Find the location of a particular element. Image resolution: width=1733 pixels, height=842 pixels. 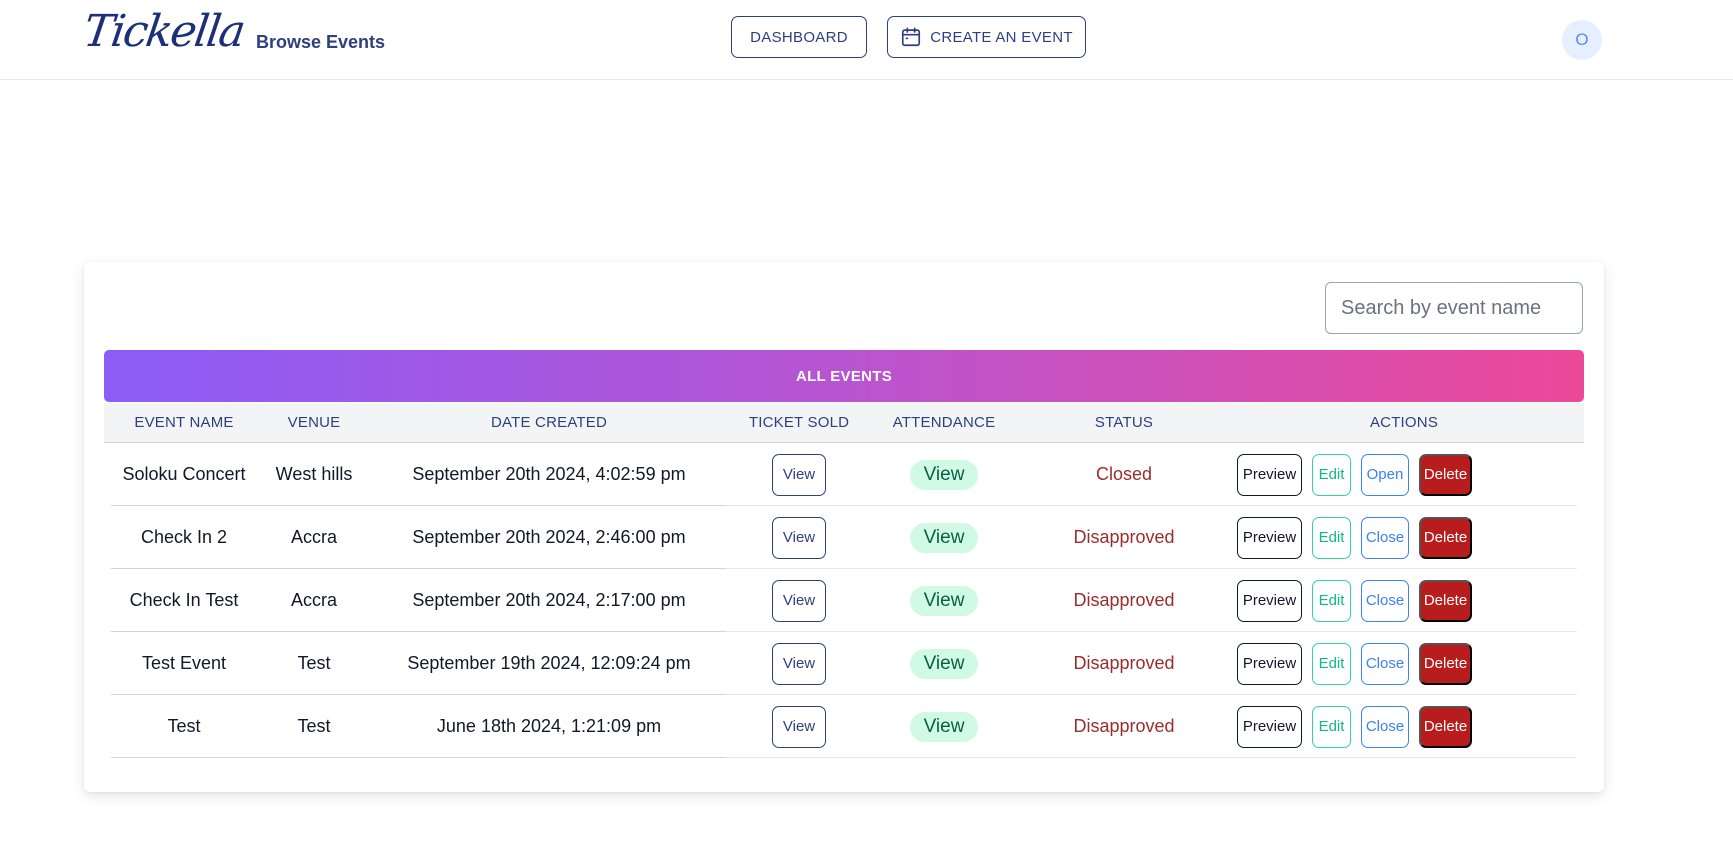

column-header-actions: ACTIONS is located at coordinates (1404, 422).